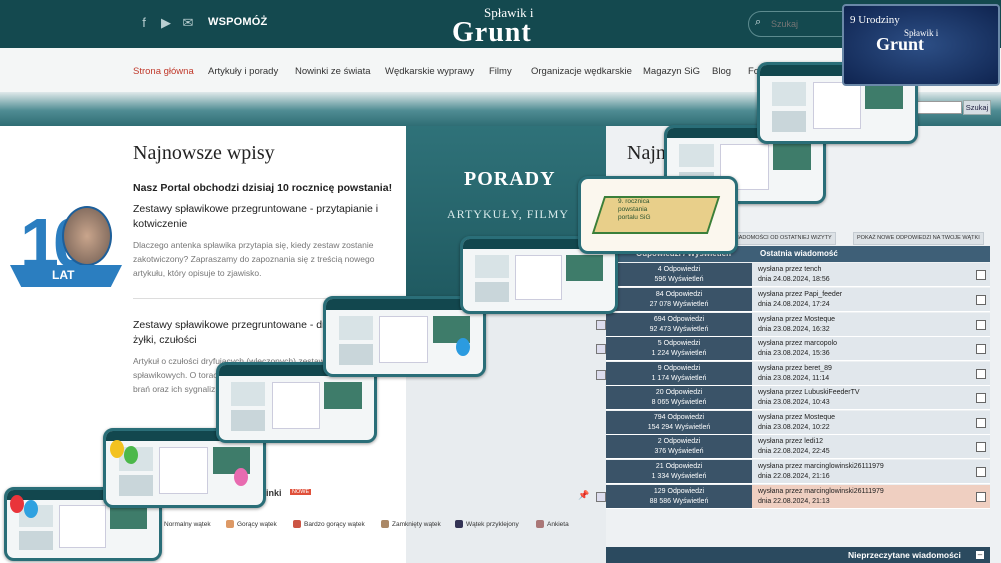 This screenshot has width=1001, height=563. I want to click on very-hot-topic-icon, so click(297, 524).